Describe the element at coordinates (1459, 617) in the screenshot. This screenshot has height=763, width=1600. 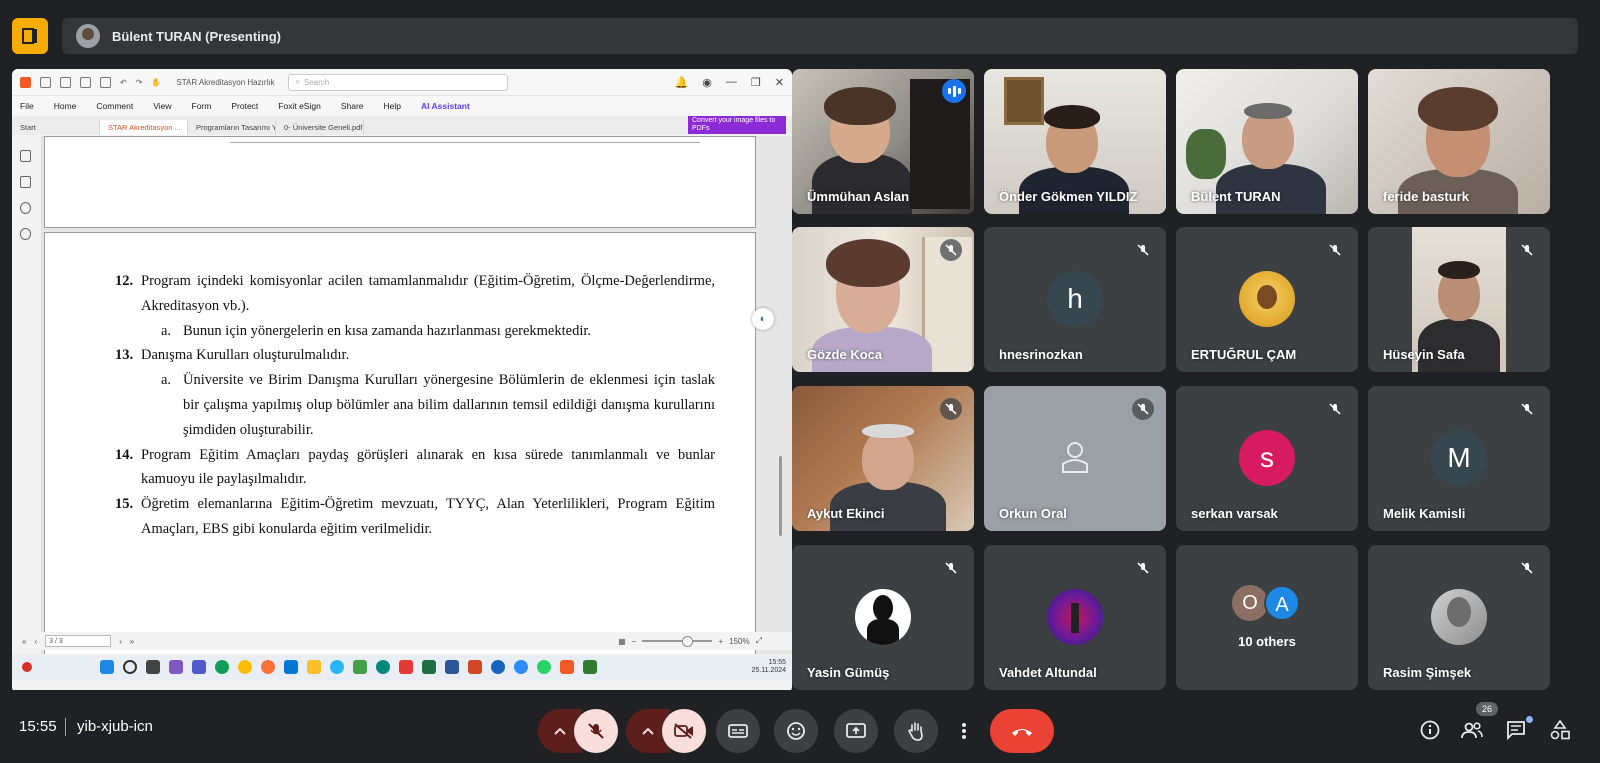
I see `participant-tile: Rasim Şimşek` at that location.